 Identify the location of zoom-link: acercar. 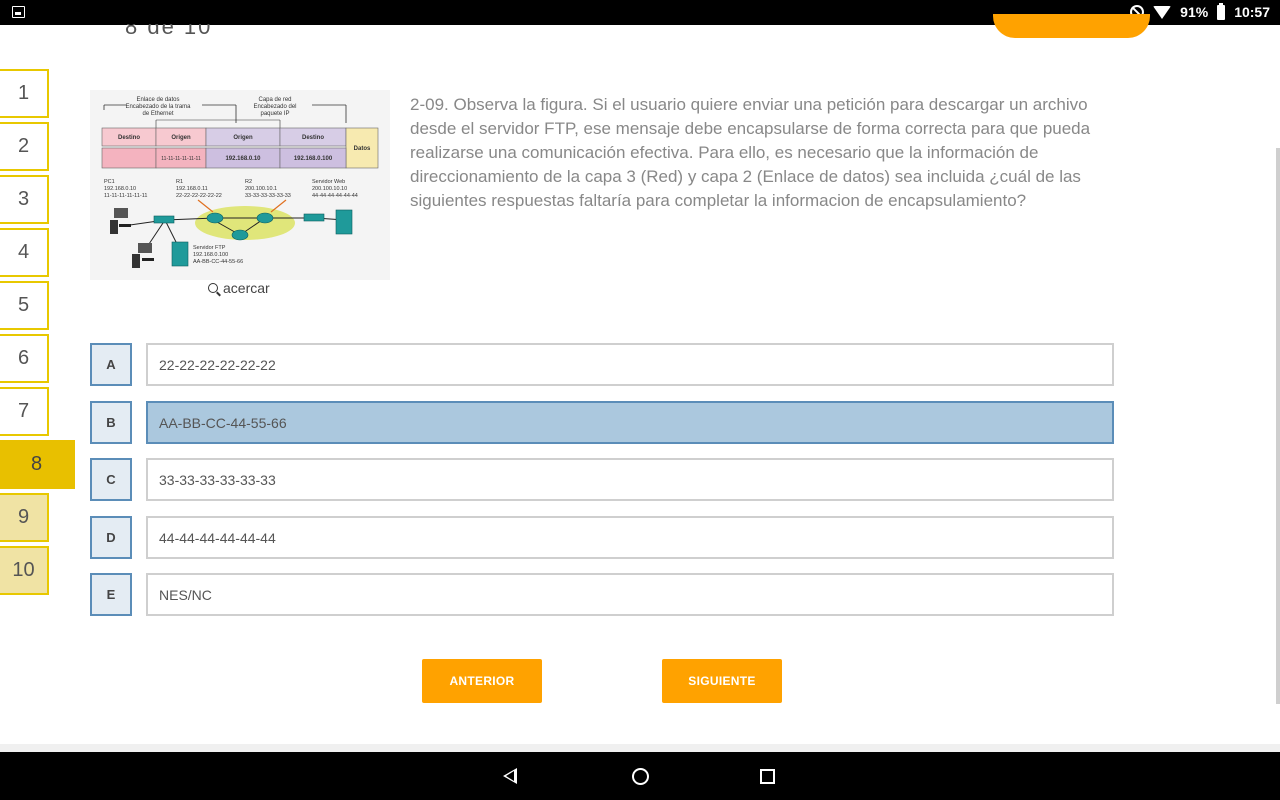
(239, 288).